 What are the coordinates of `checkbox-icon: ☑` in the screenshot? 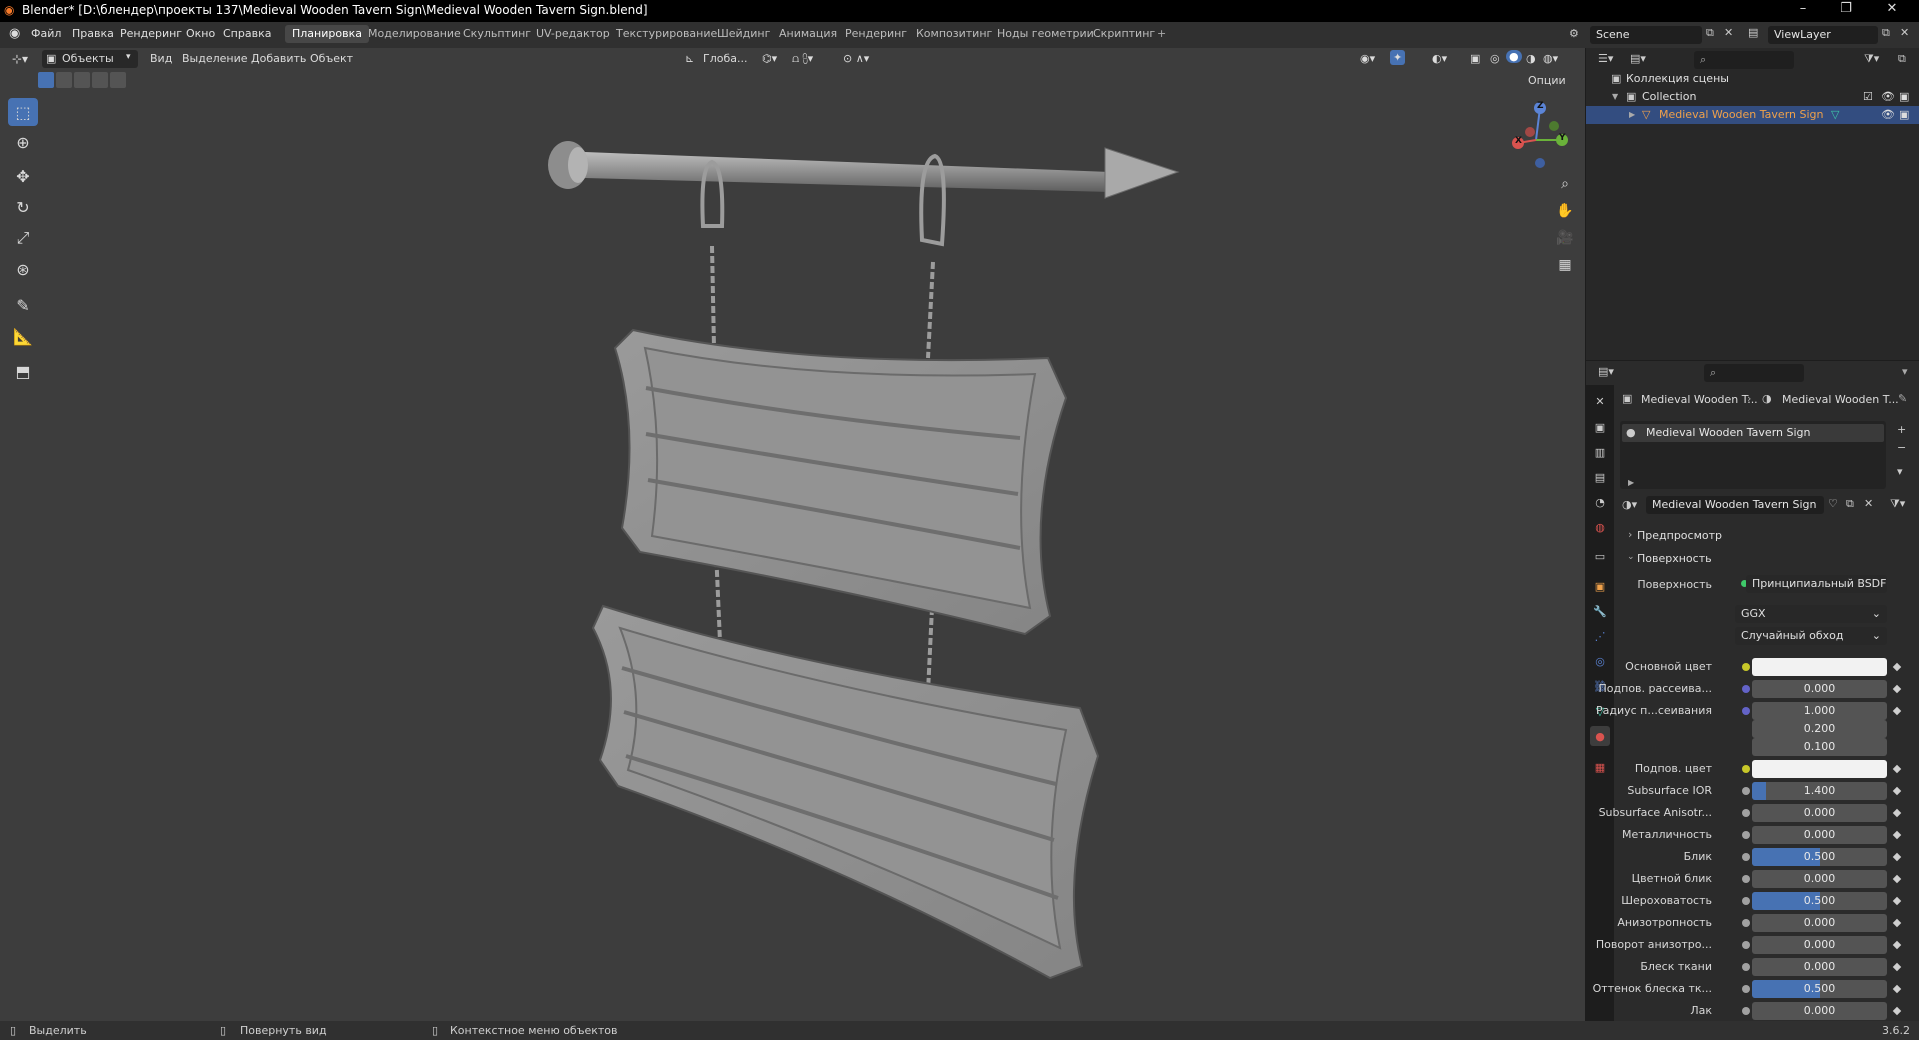 It's located at (1868, 97).